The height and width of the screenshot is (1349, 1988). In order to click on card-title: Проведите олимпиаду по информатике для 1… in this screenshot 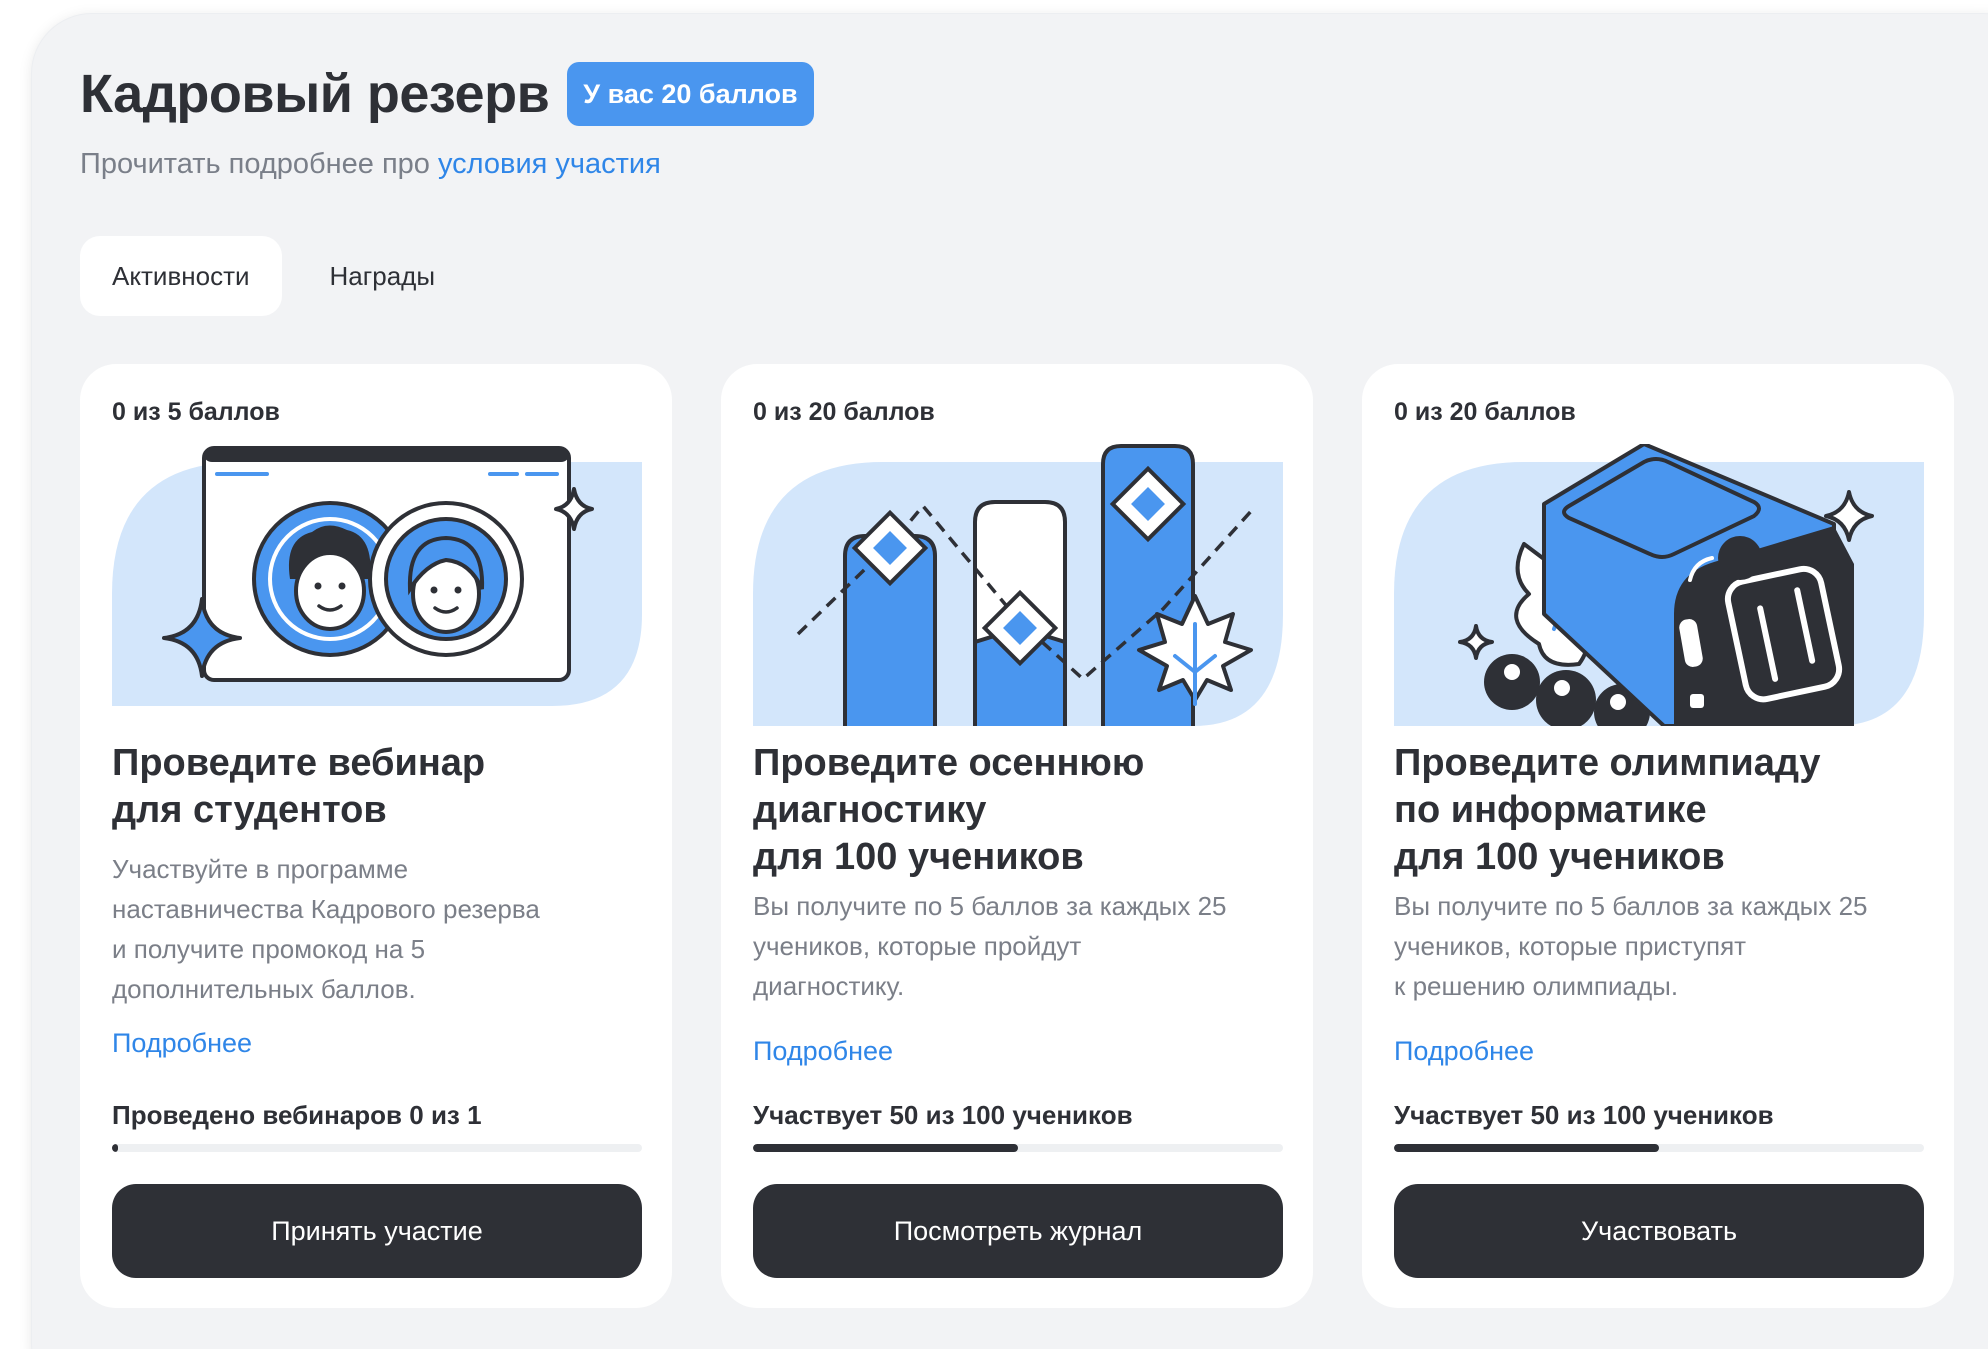, I will do `click(1607, 810)`.